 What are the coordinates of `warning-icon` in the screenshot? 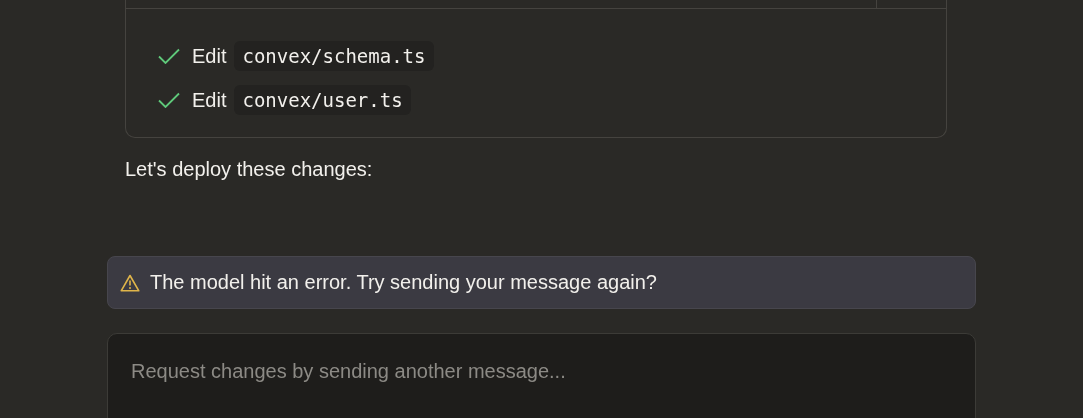 It's located at (130, 282).